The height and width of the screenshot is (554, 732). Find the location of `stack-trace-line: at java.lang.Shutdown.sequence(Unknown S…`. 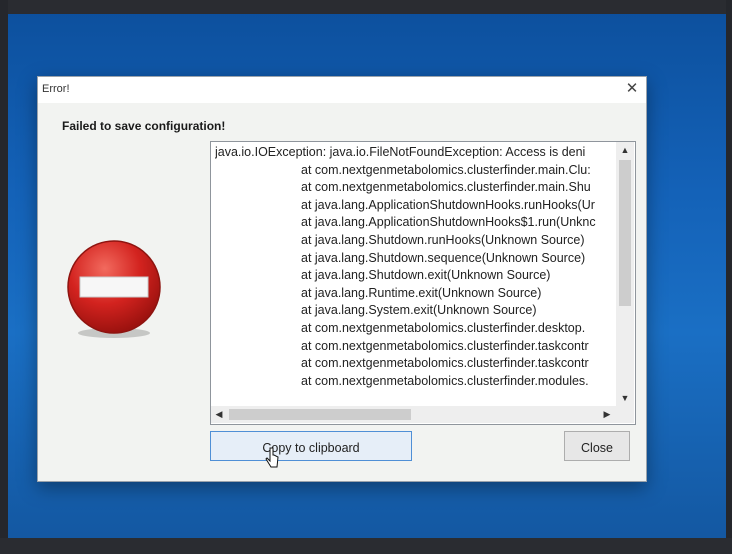

stack-trace-line: at java.lang.Shutdown.sequence(Unknown S… is located at coordinates (443, 257).